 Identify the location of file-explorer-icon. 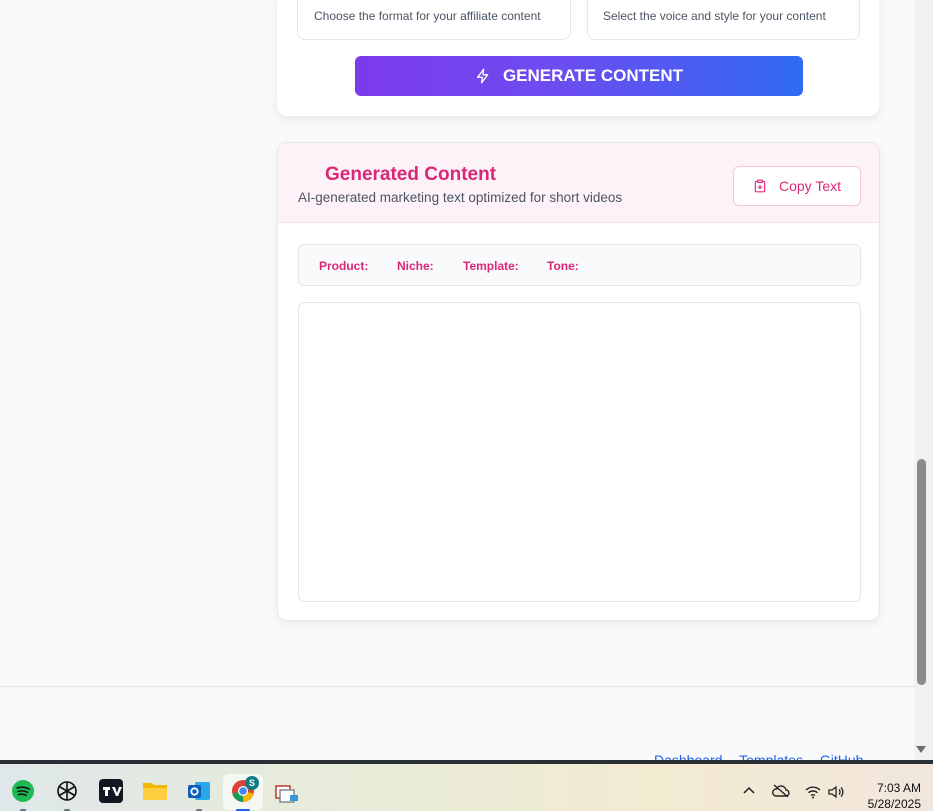
(155, 791).